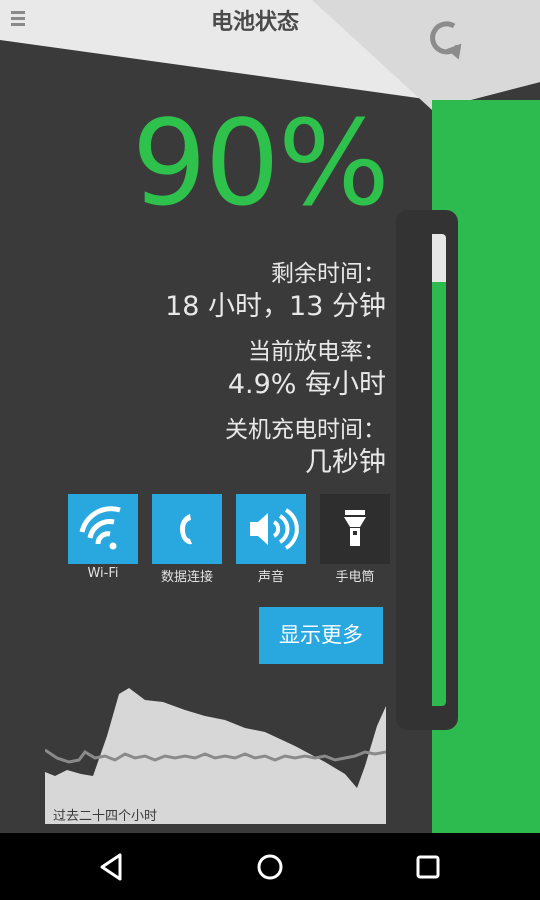 The width and height of the screenshot is (540, 900). What do you see at coordinates (328, 274) in the screenshot?
I see `remaining-time-label: 剩余时间：` at bounding box center [328, 274].